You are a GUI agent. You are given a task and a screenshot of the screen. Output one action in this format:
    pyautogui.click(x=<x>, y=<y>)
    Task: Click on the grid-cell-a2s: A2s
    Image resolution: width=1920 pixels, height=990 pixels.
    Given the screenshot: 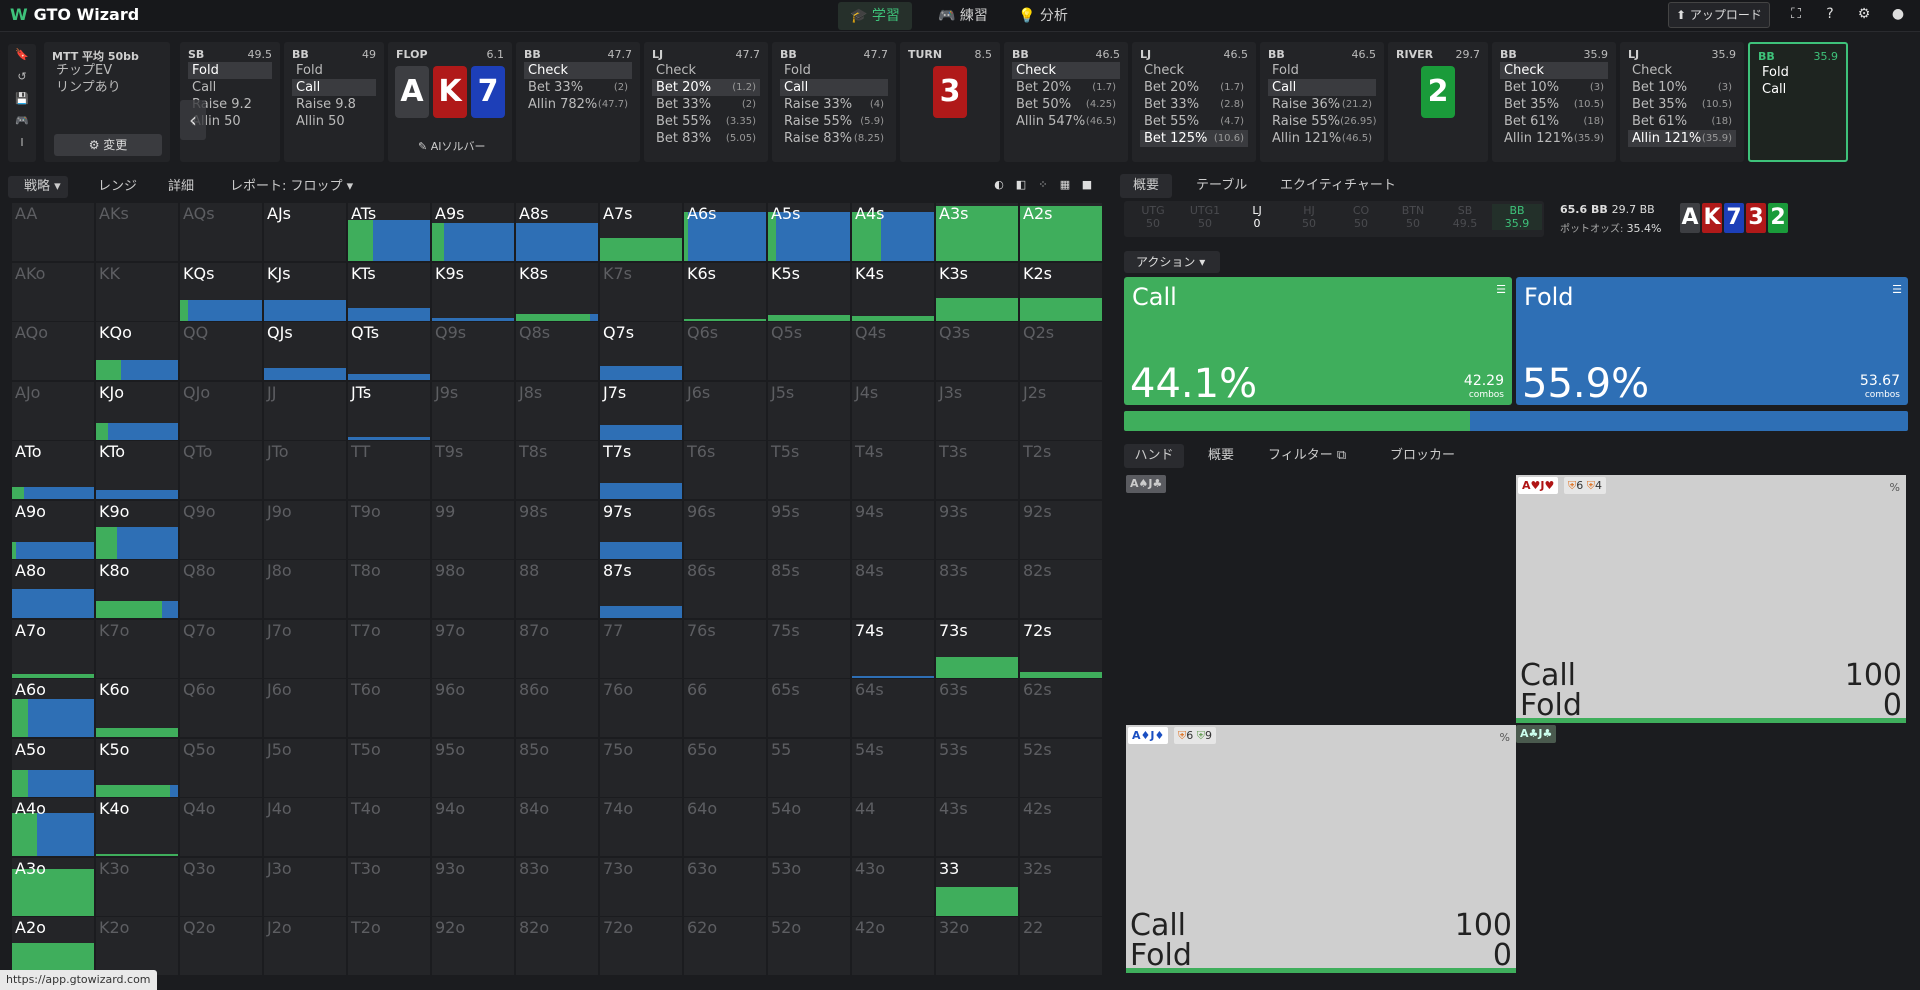 What is the action you would take?
    pyautogui.click(x=1061, y=232)
    